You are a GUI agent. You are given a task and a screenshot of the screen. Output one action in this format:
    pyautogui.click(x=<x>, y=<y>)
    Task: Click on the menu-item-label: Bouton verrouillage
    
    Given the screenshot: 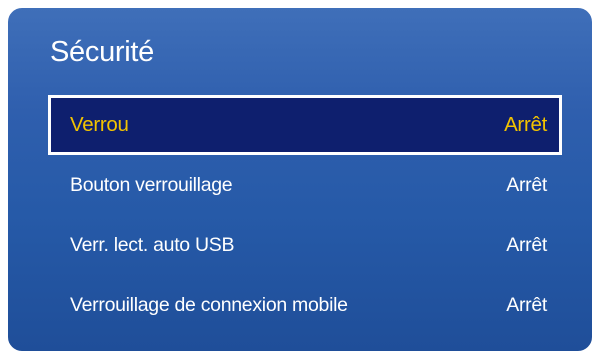 What is the action you would take?
    pyautogui.click(x=151, y=184)
    